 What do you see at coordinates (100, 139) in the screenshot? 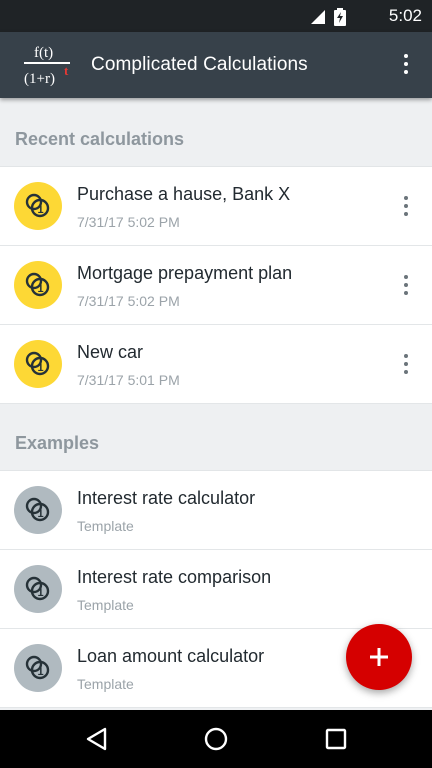
I see `recent-section-header: Recent calculations` at bounding box center [100, 139].